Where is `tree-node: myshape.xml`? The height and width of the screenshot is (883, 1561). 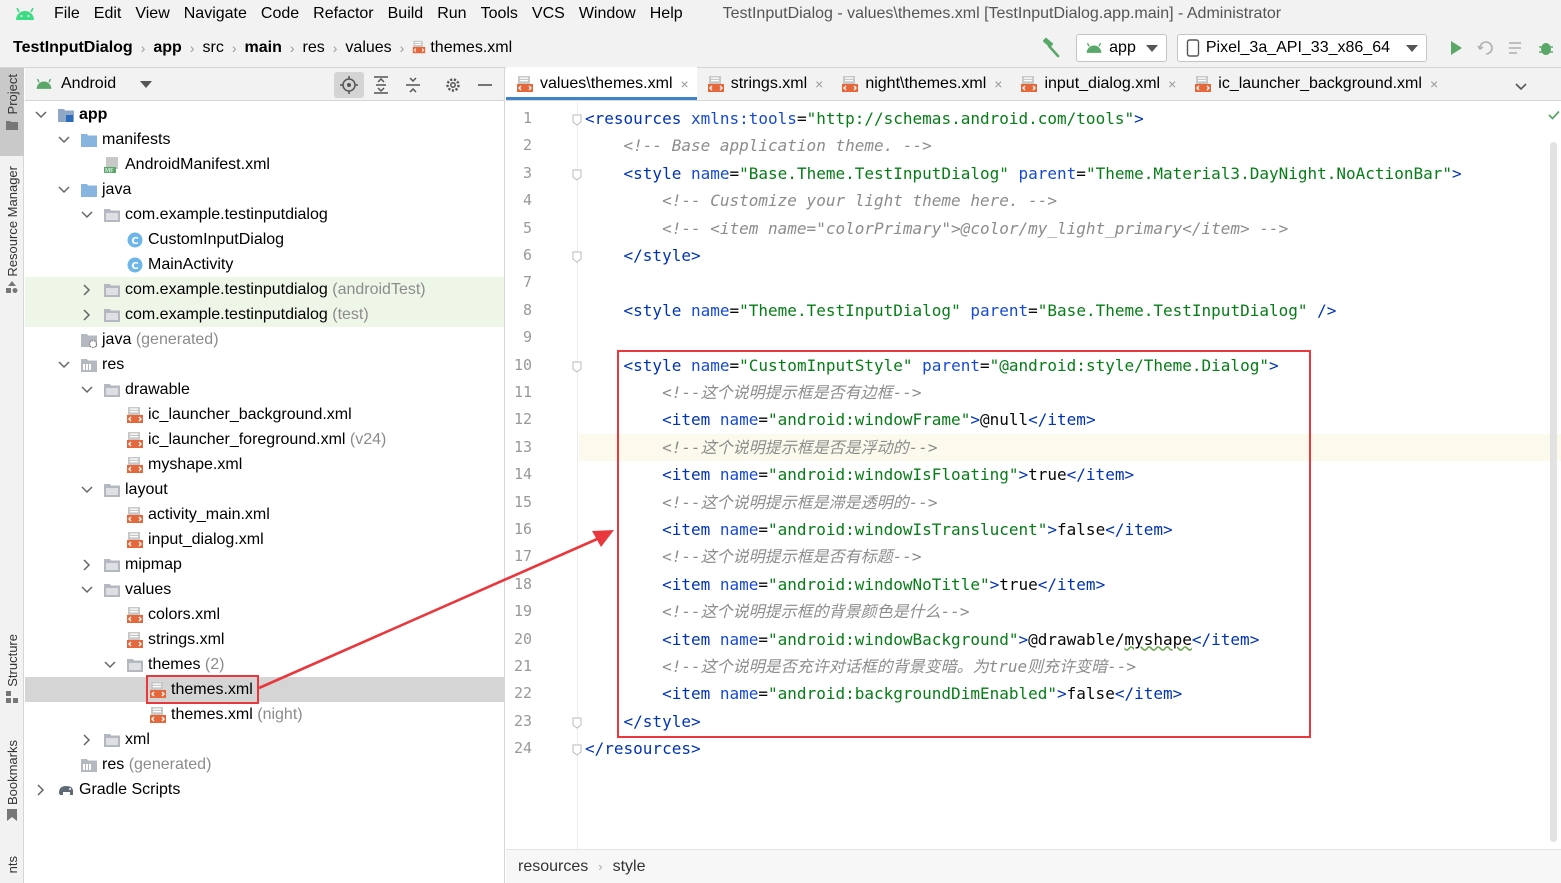
tree-node: myshape.xml is located at coordinates (264, 464).